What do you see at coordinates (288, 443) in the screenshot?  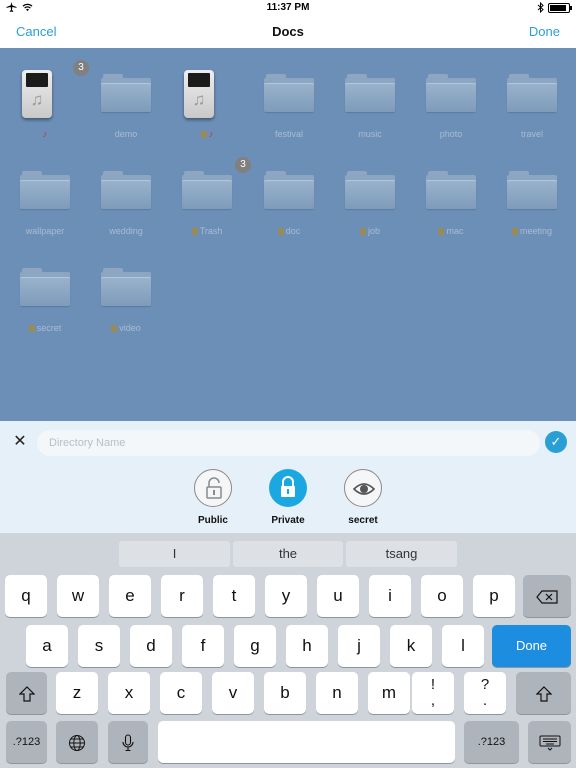 I see `directory-name-input` at bounding box center [288, 443].